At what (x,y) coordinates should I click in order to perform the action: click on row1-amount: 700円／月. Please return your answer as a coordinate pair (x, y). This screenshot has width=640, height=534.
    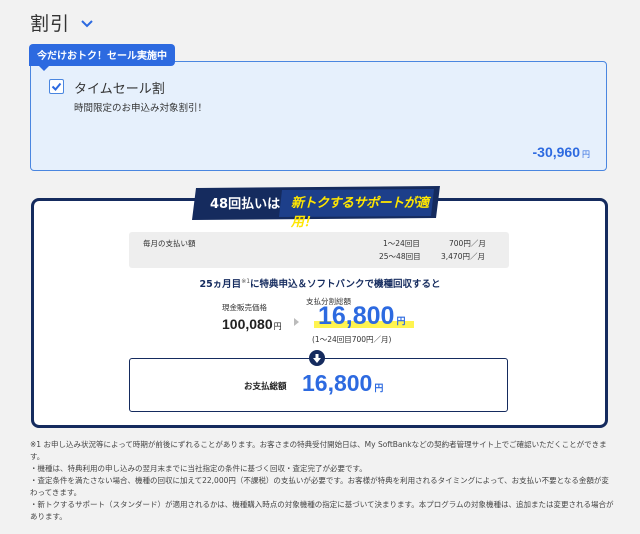
    Looking at the image, I should click on (467, 243).